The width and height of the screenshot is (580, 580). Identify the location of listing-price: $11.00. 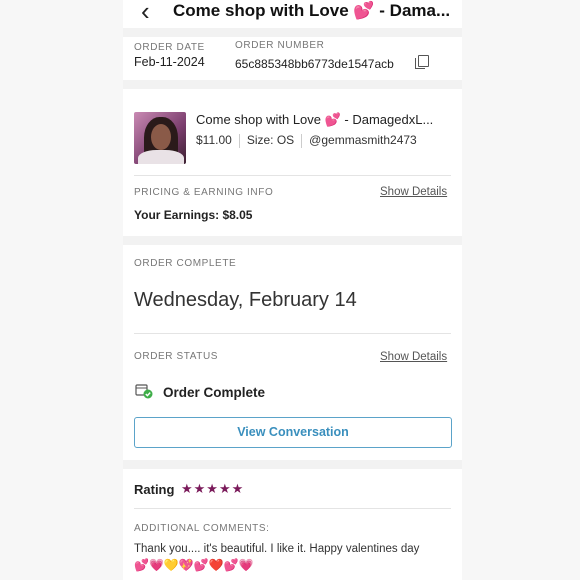
(214, 140).